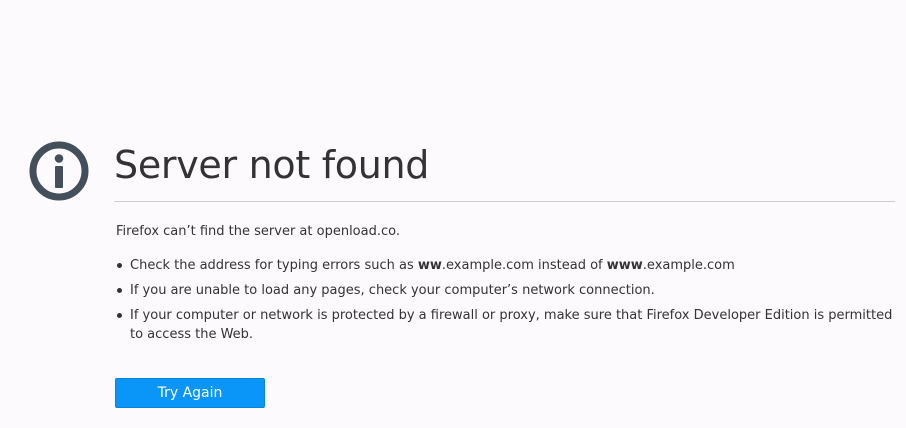  I want to click on page-title: Server not found, so click(272, 165).